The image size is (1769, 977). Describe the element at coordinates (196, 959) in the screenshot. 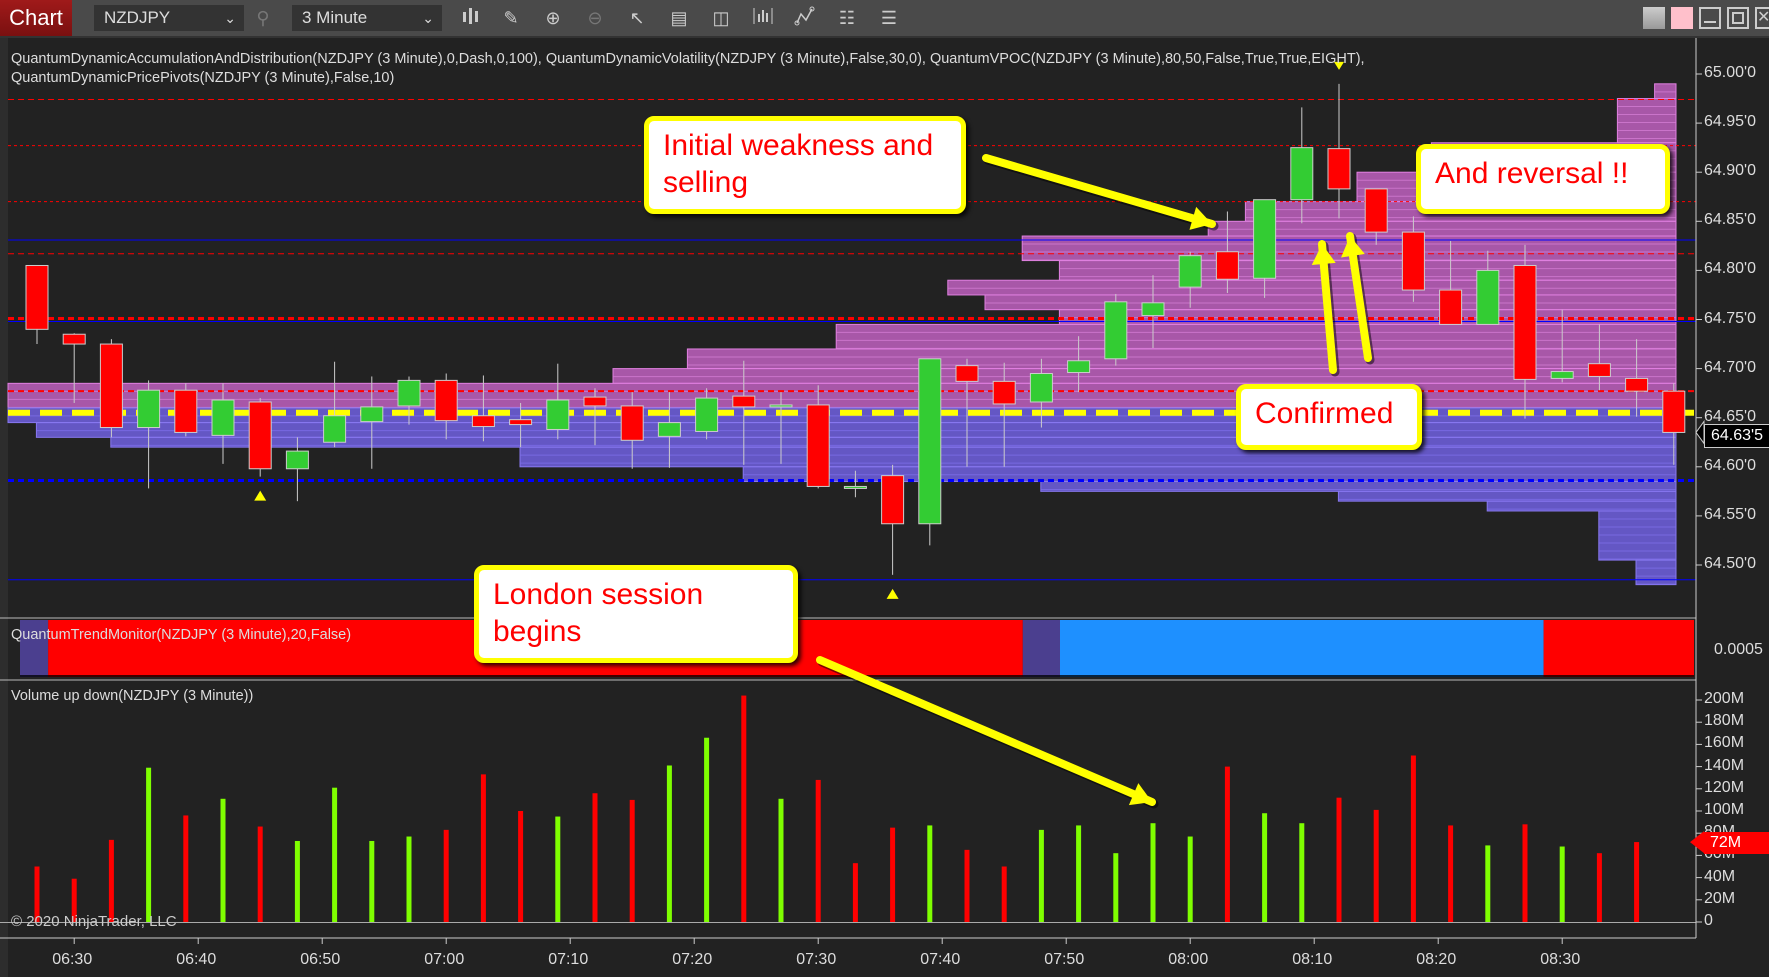

I see `time-tick-label: 06:40` at that location.